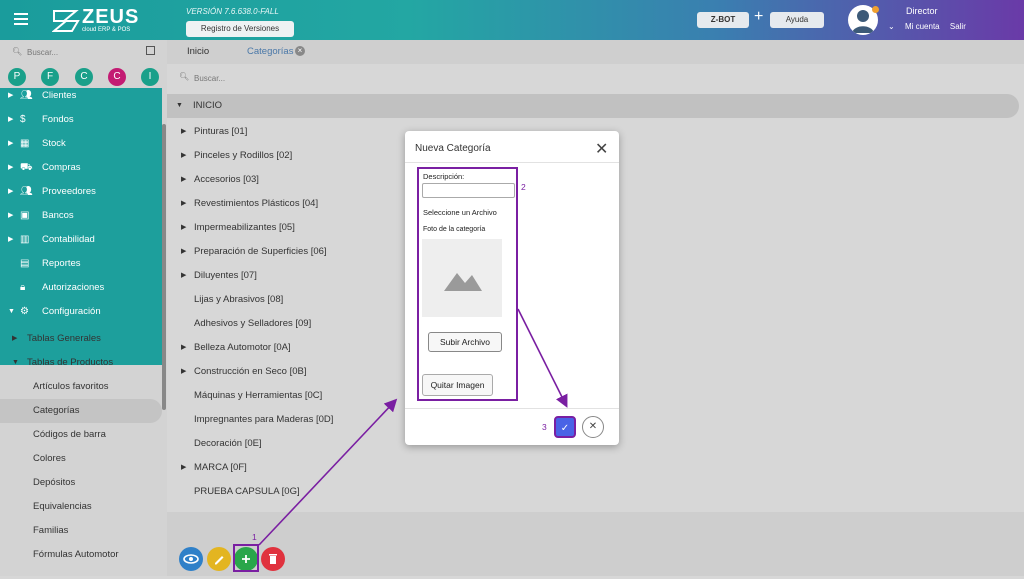 This screenshot has height=579, width=1024. Describe the element at coordinates (413, 427) in the screenshot. I see `annotation-arrows` at that location.